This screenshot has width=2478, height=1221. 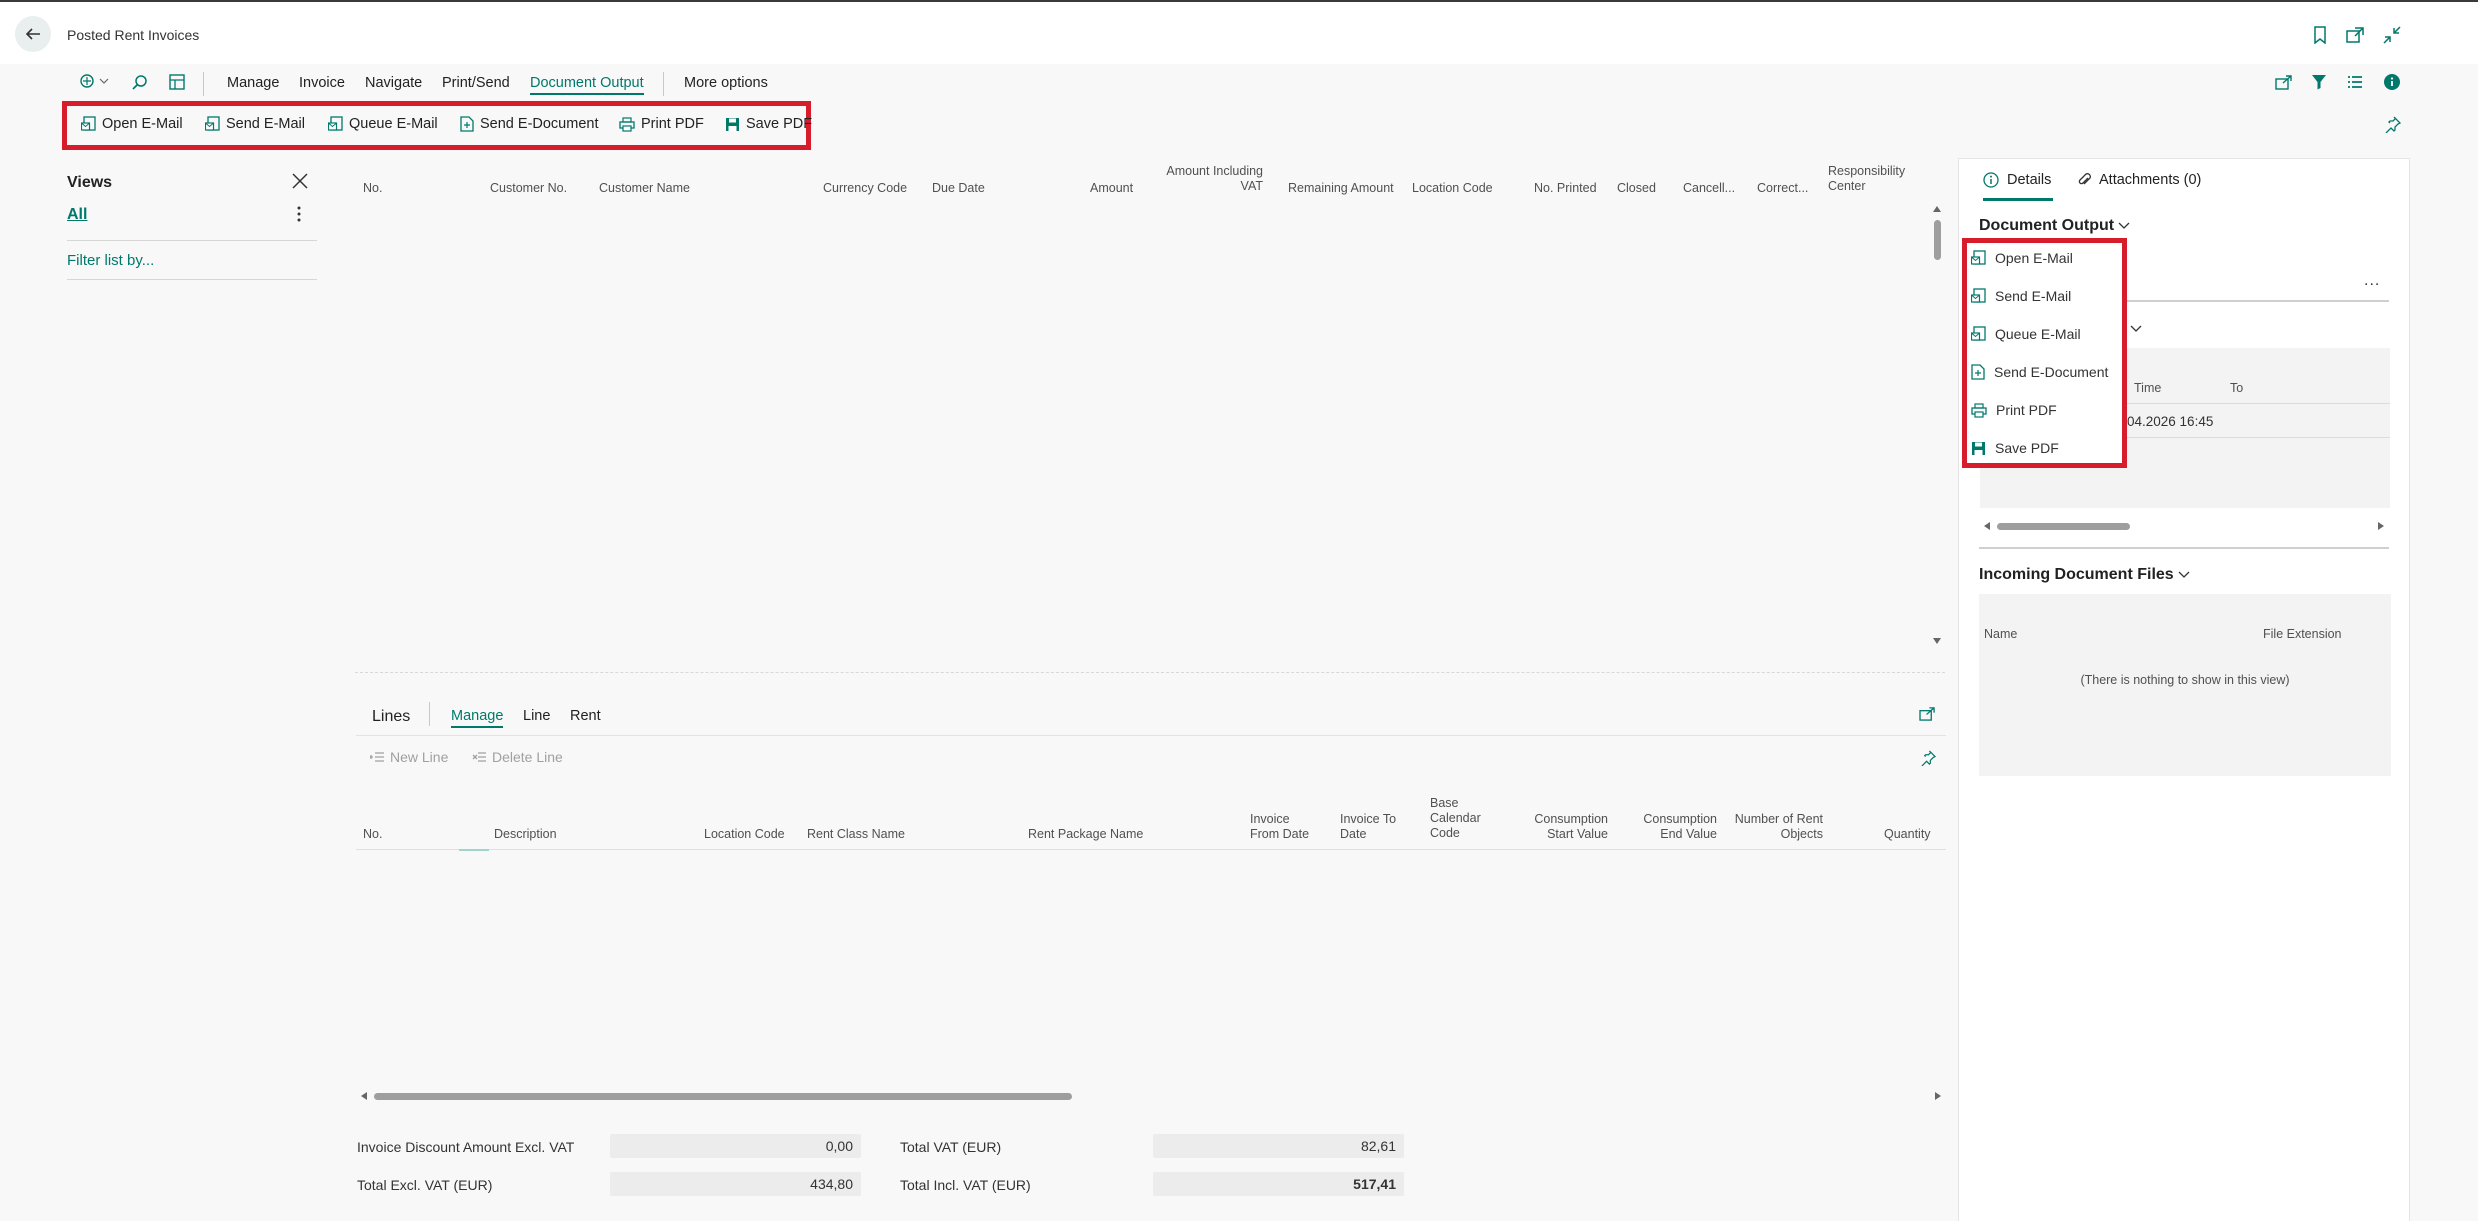 I want to click on line-col-quantity: Quantity, so click(x=1907, y=834).